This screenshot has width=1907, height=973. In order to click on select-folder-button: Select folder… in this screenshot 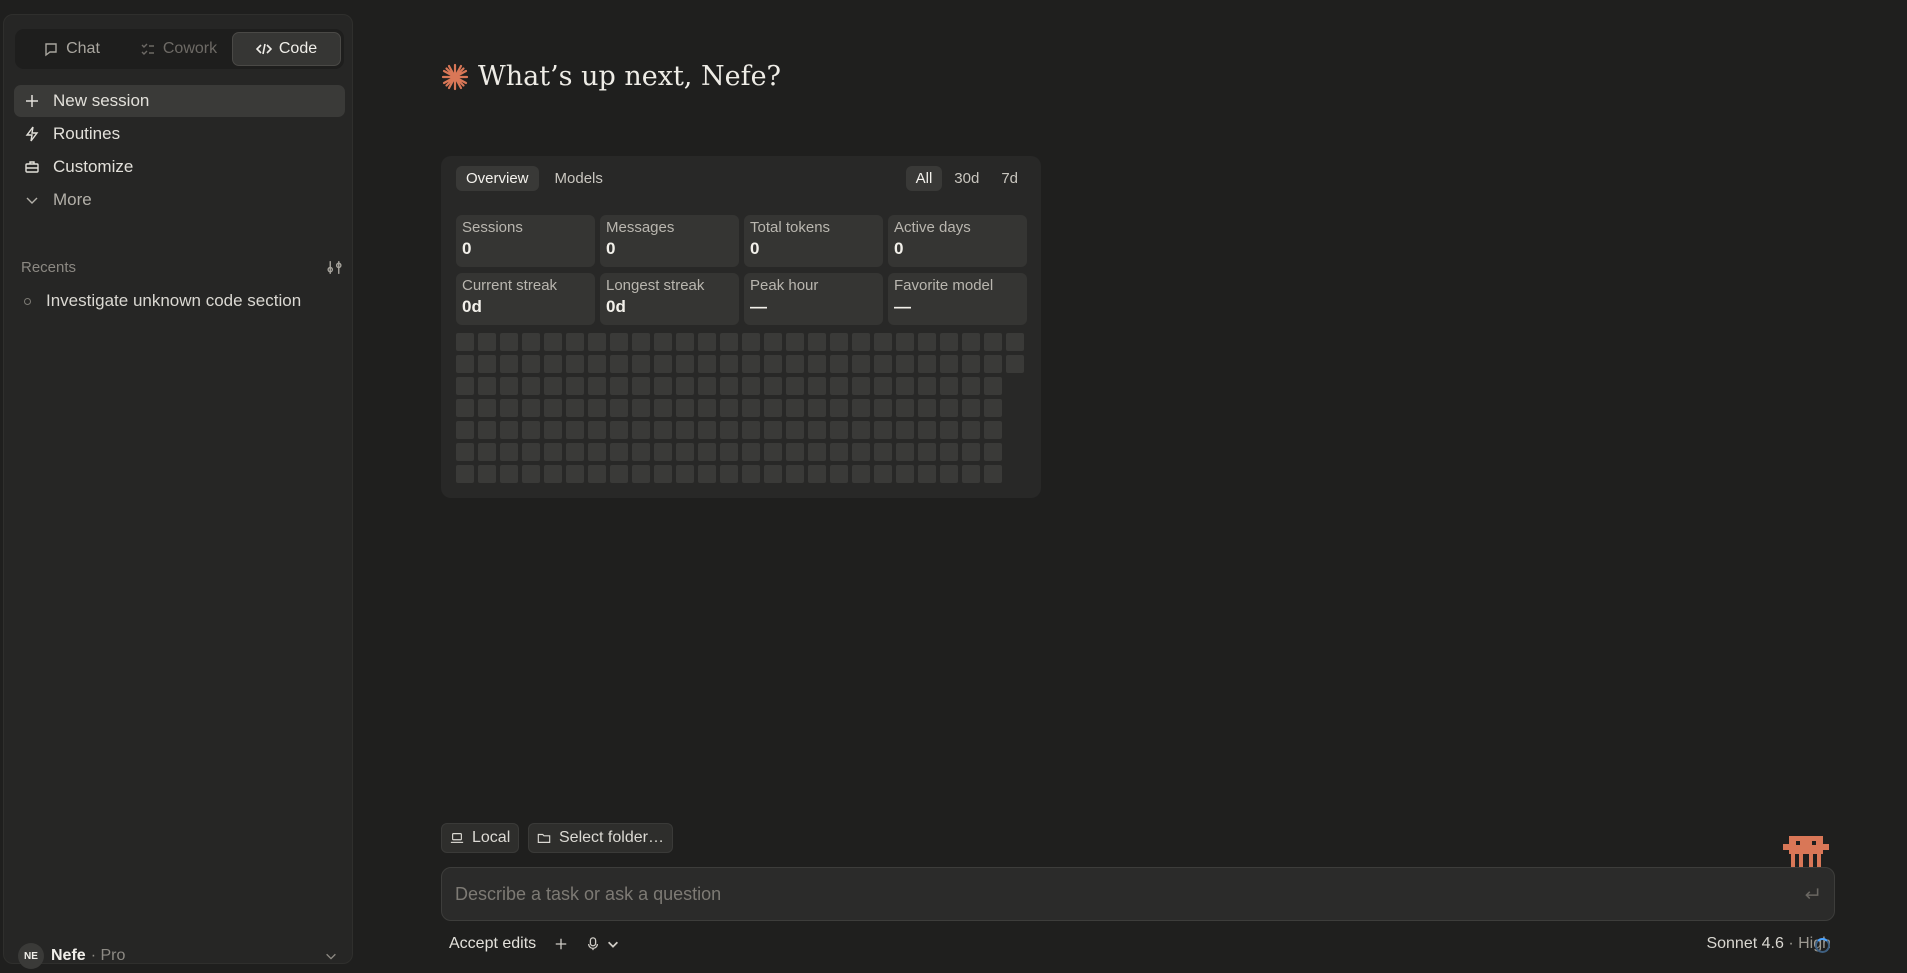, I will do `click(600, 838)`.